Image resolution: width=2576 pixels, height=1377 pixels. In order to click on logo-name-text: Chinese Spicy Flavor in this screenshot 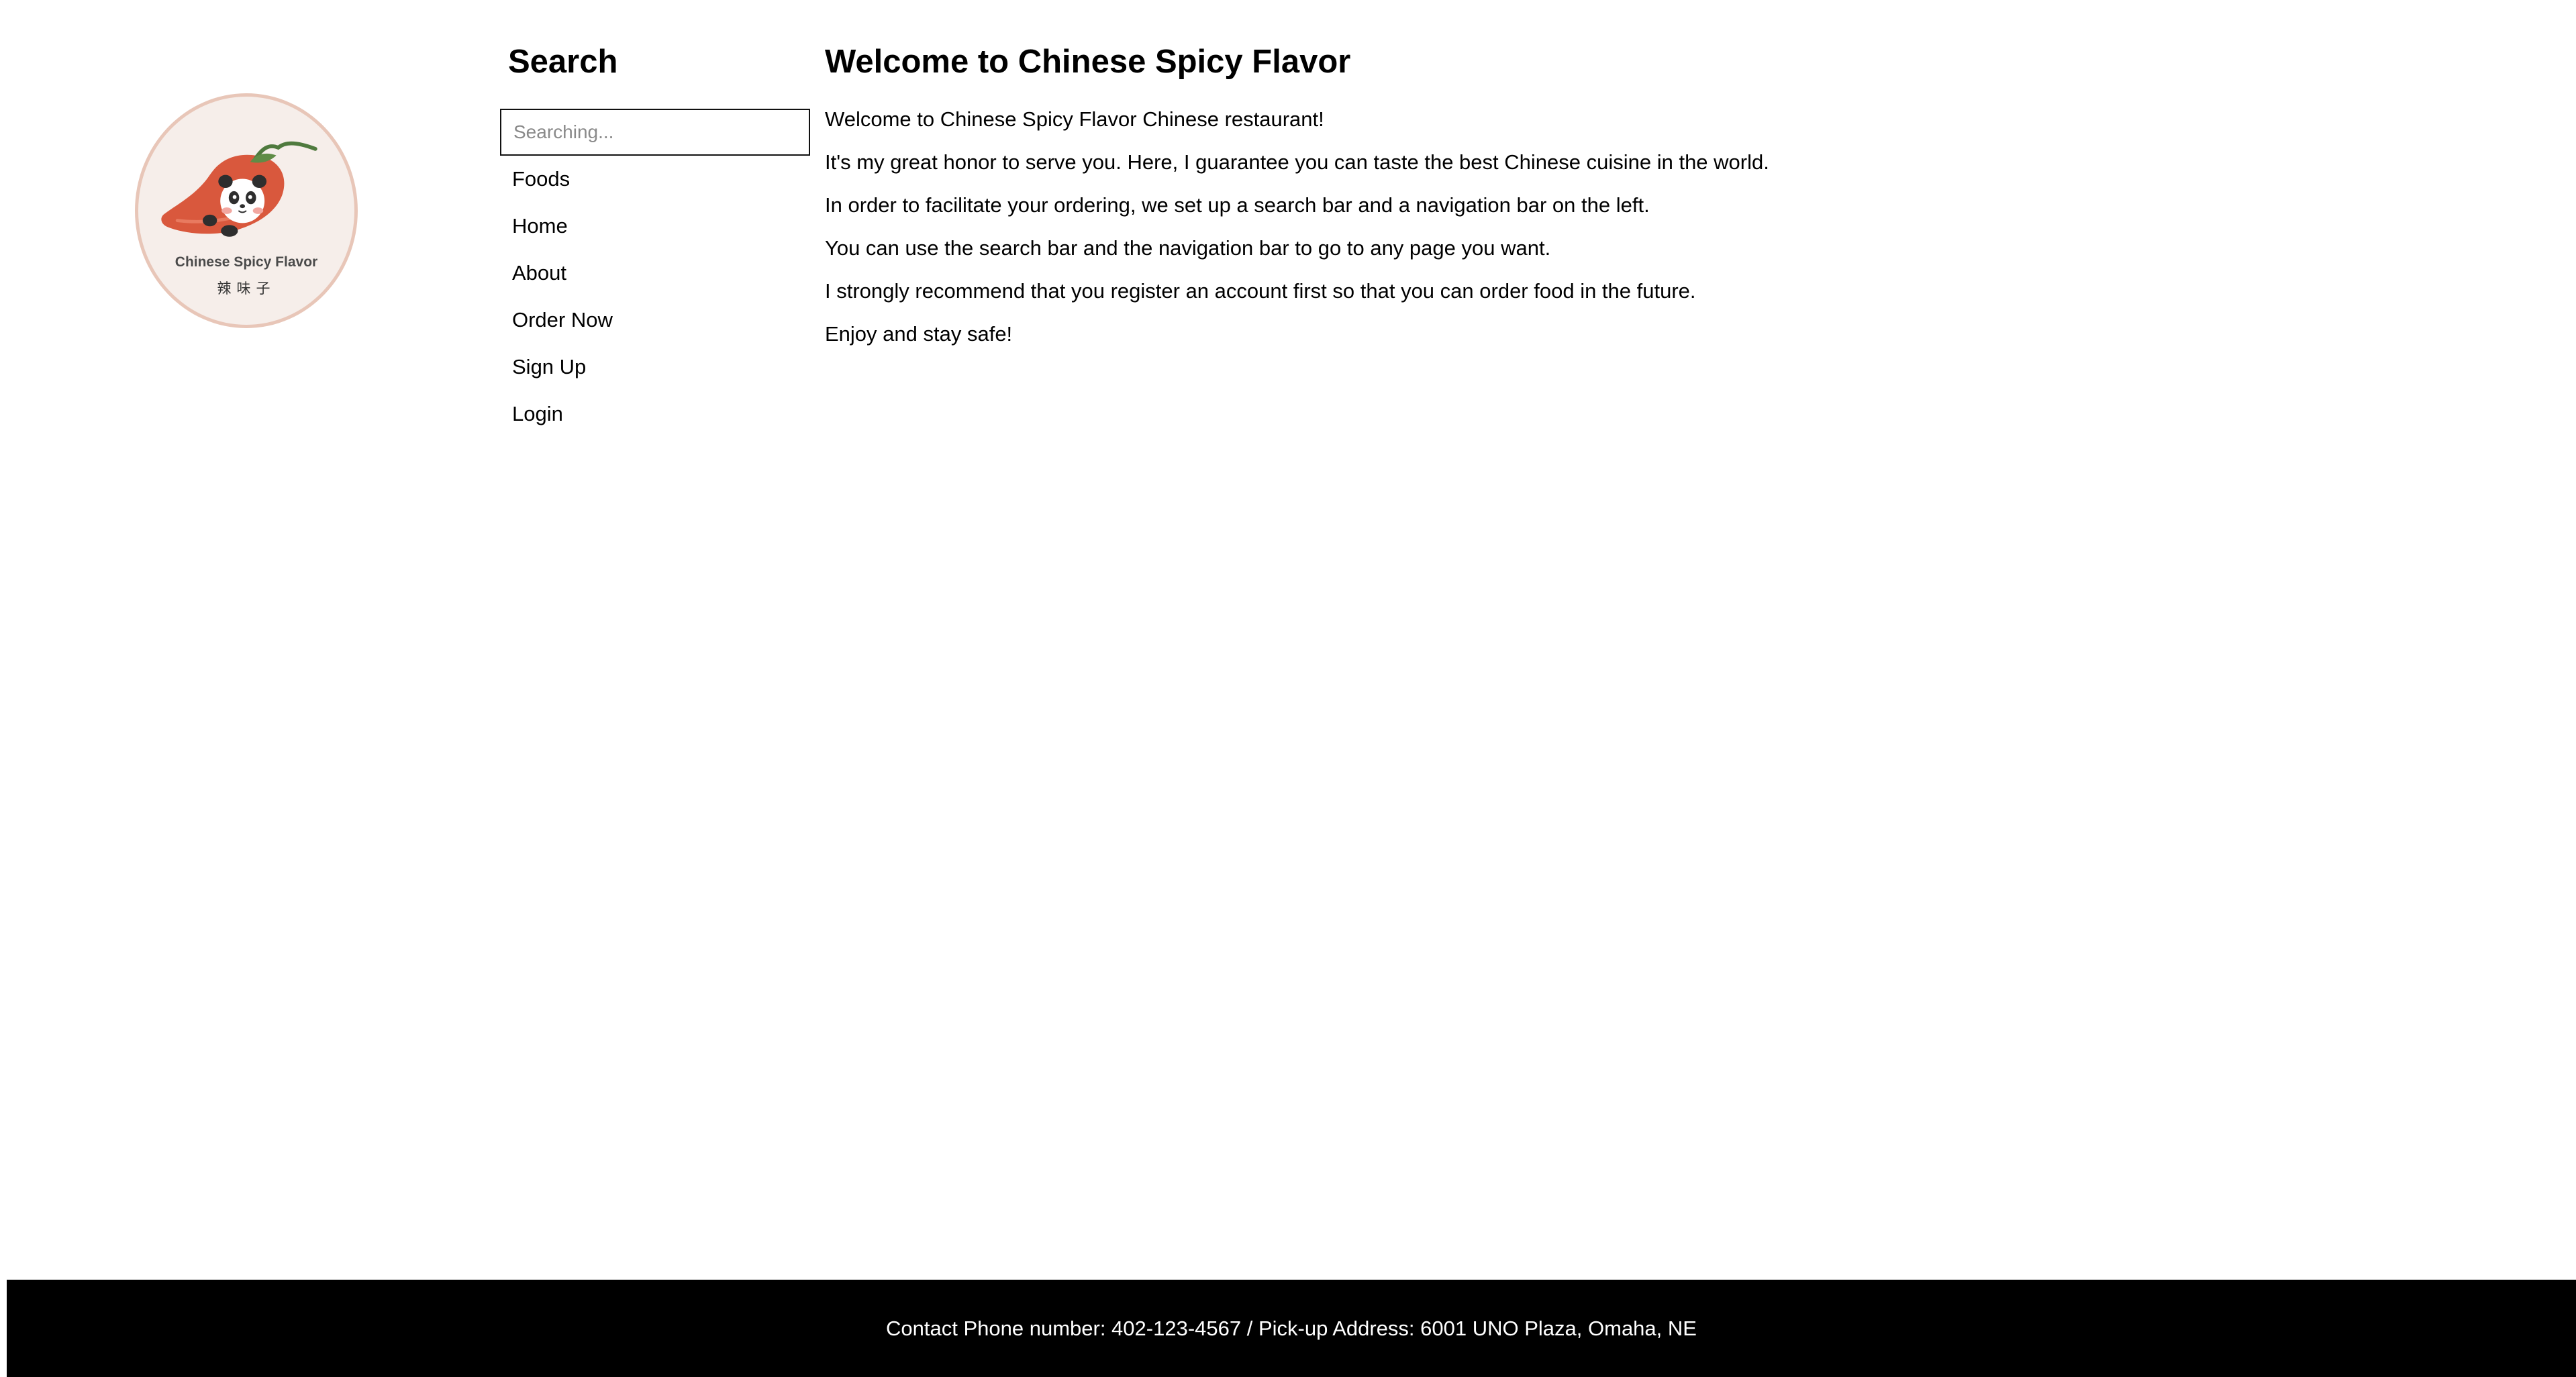, I will do `click(246, 262)`.